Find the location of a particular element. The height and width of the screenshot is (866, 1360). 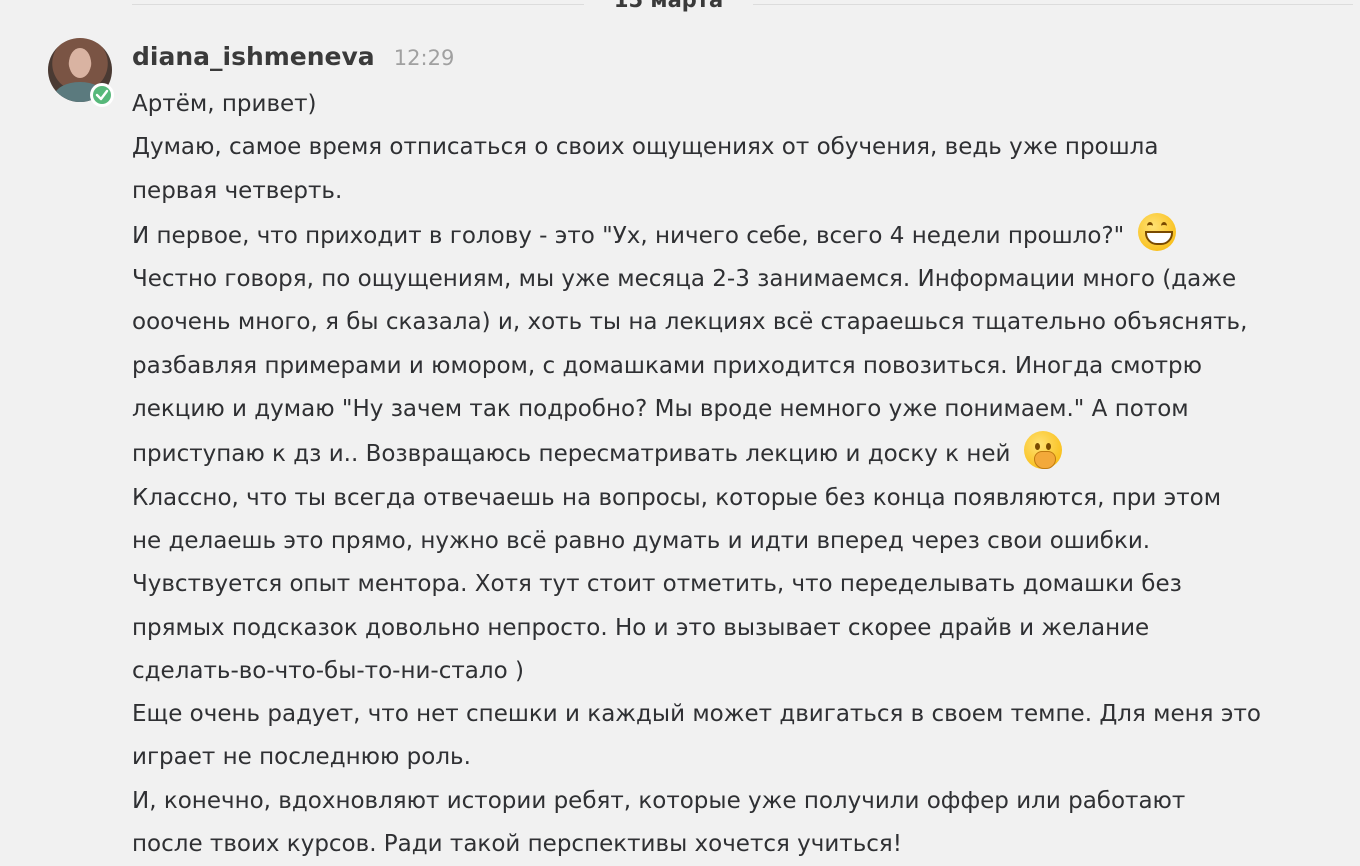

online-status-icon is located at coordinates (102, 95).